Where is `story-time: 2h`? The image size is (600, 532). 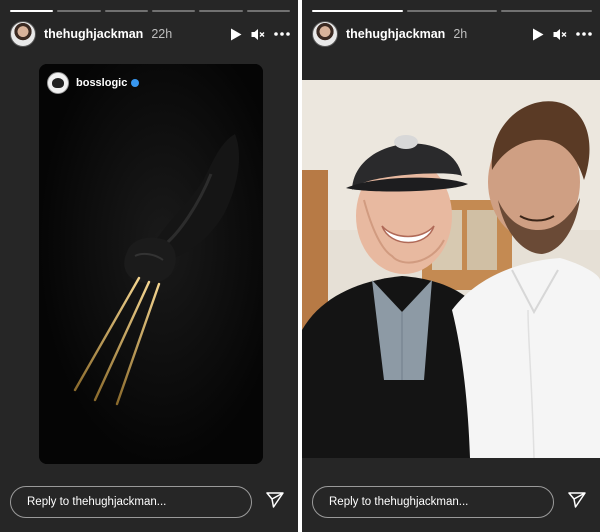
story-time: 2h is located at coordinates (460, 34).